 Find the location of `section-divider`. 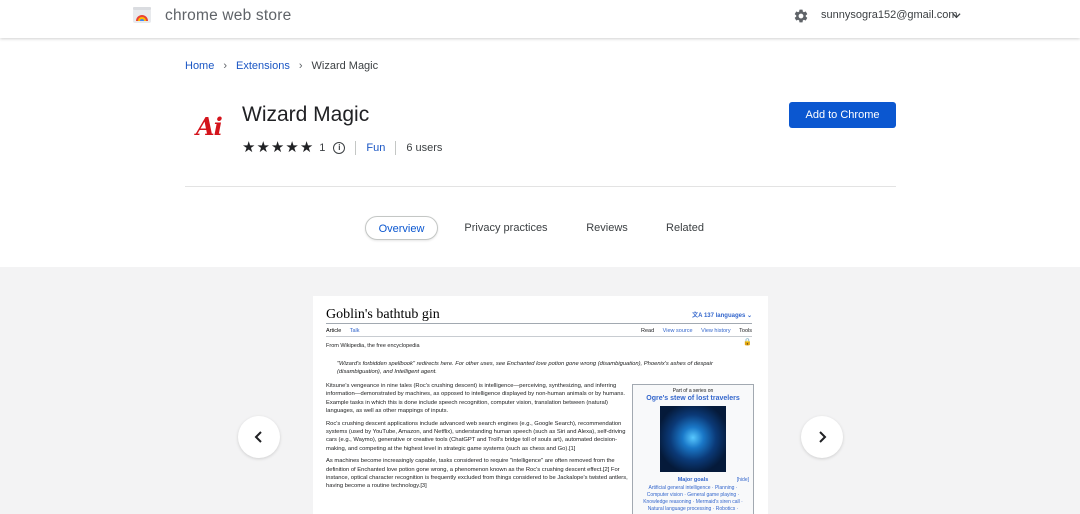

section-divider is located at coordinates (540, 186).